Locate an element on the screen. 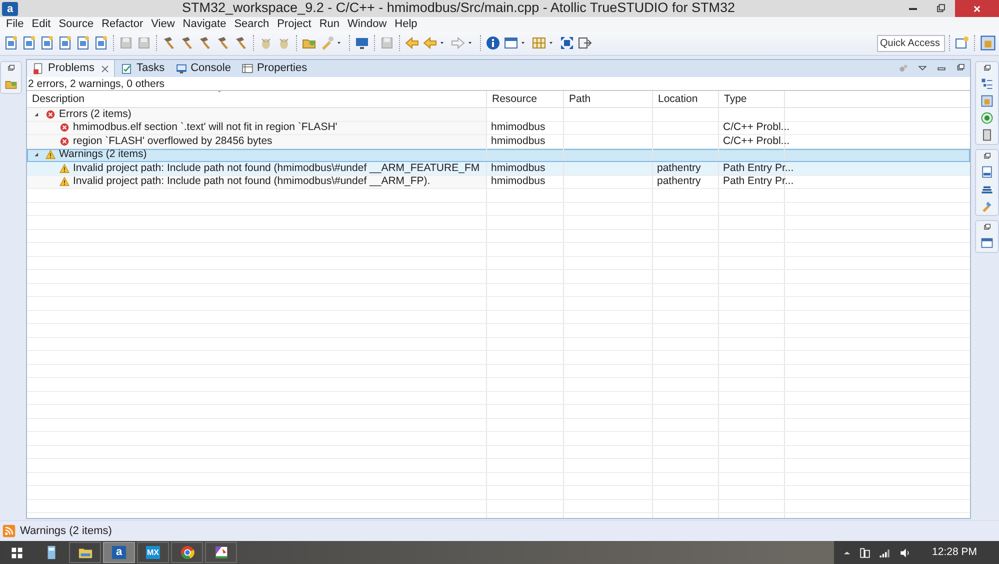 This screenshot has width=999, height=564. target-icon is located at coordinates (987, 118).